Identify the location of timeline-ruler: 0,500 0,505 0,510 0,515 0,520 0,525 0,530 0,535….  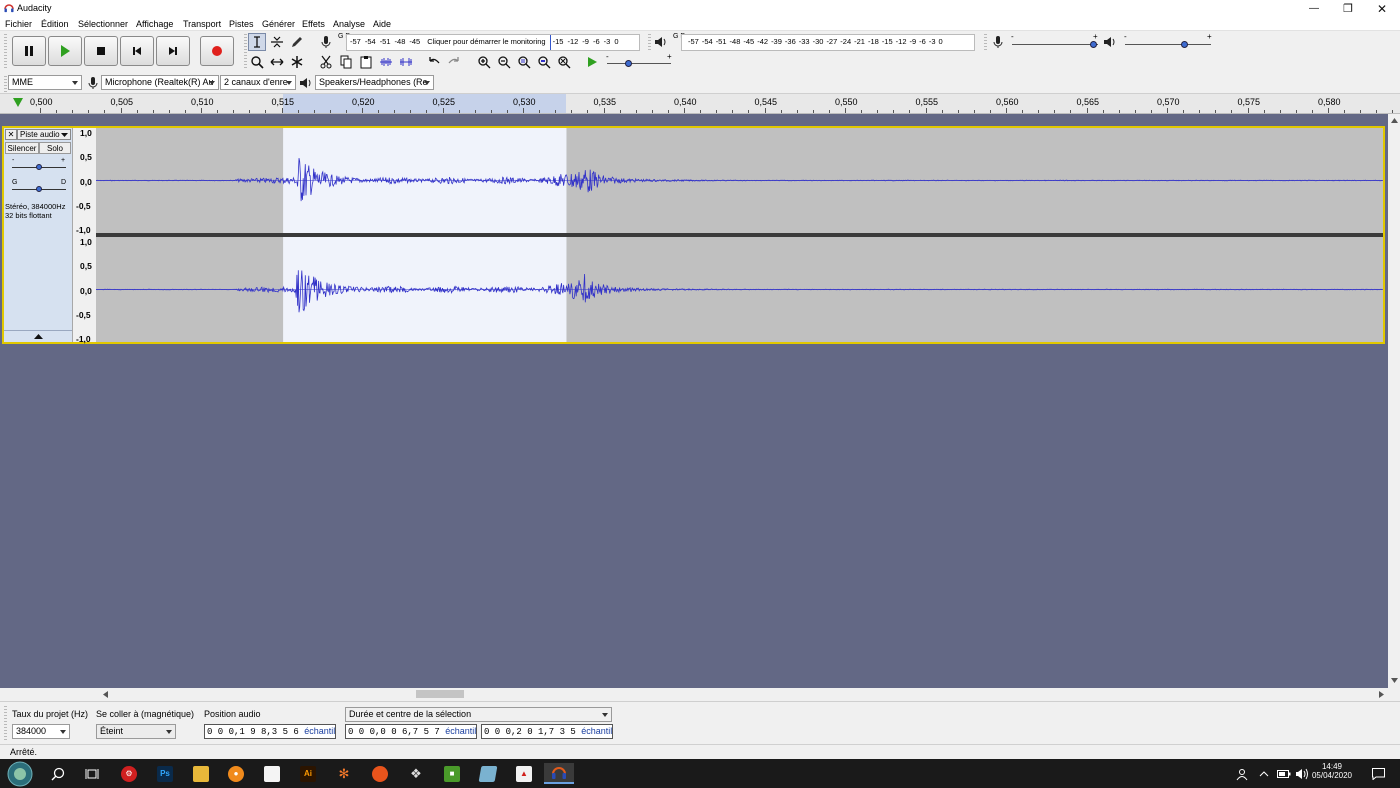
(700, 104).